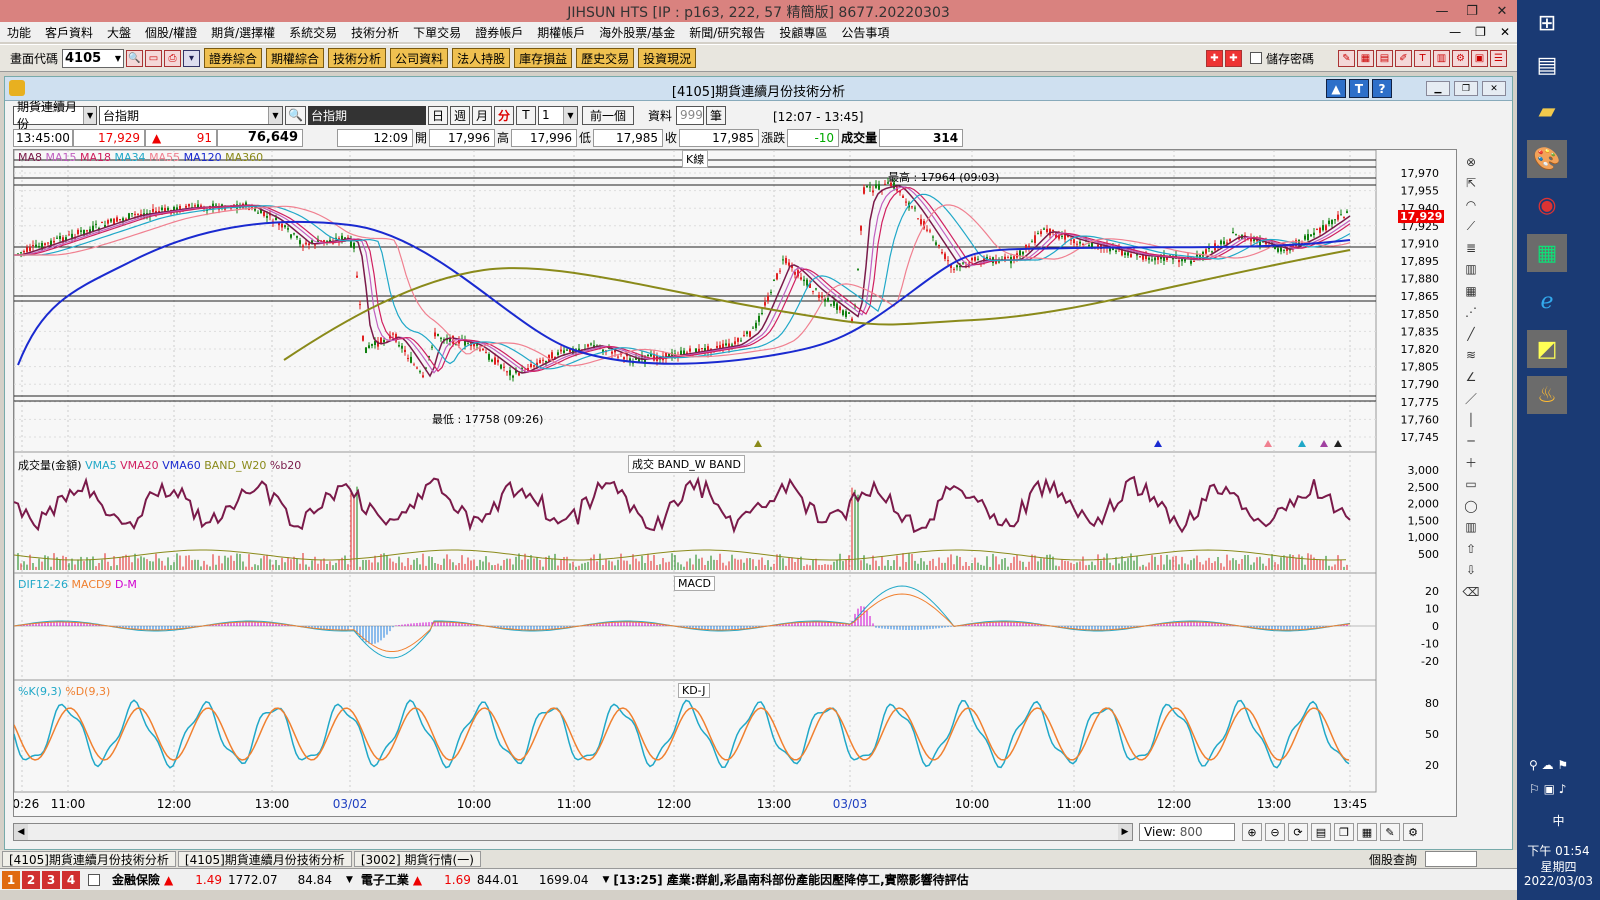  I want to click on ellipse-tool-icon: ◯, so click(1471, 506).